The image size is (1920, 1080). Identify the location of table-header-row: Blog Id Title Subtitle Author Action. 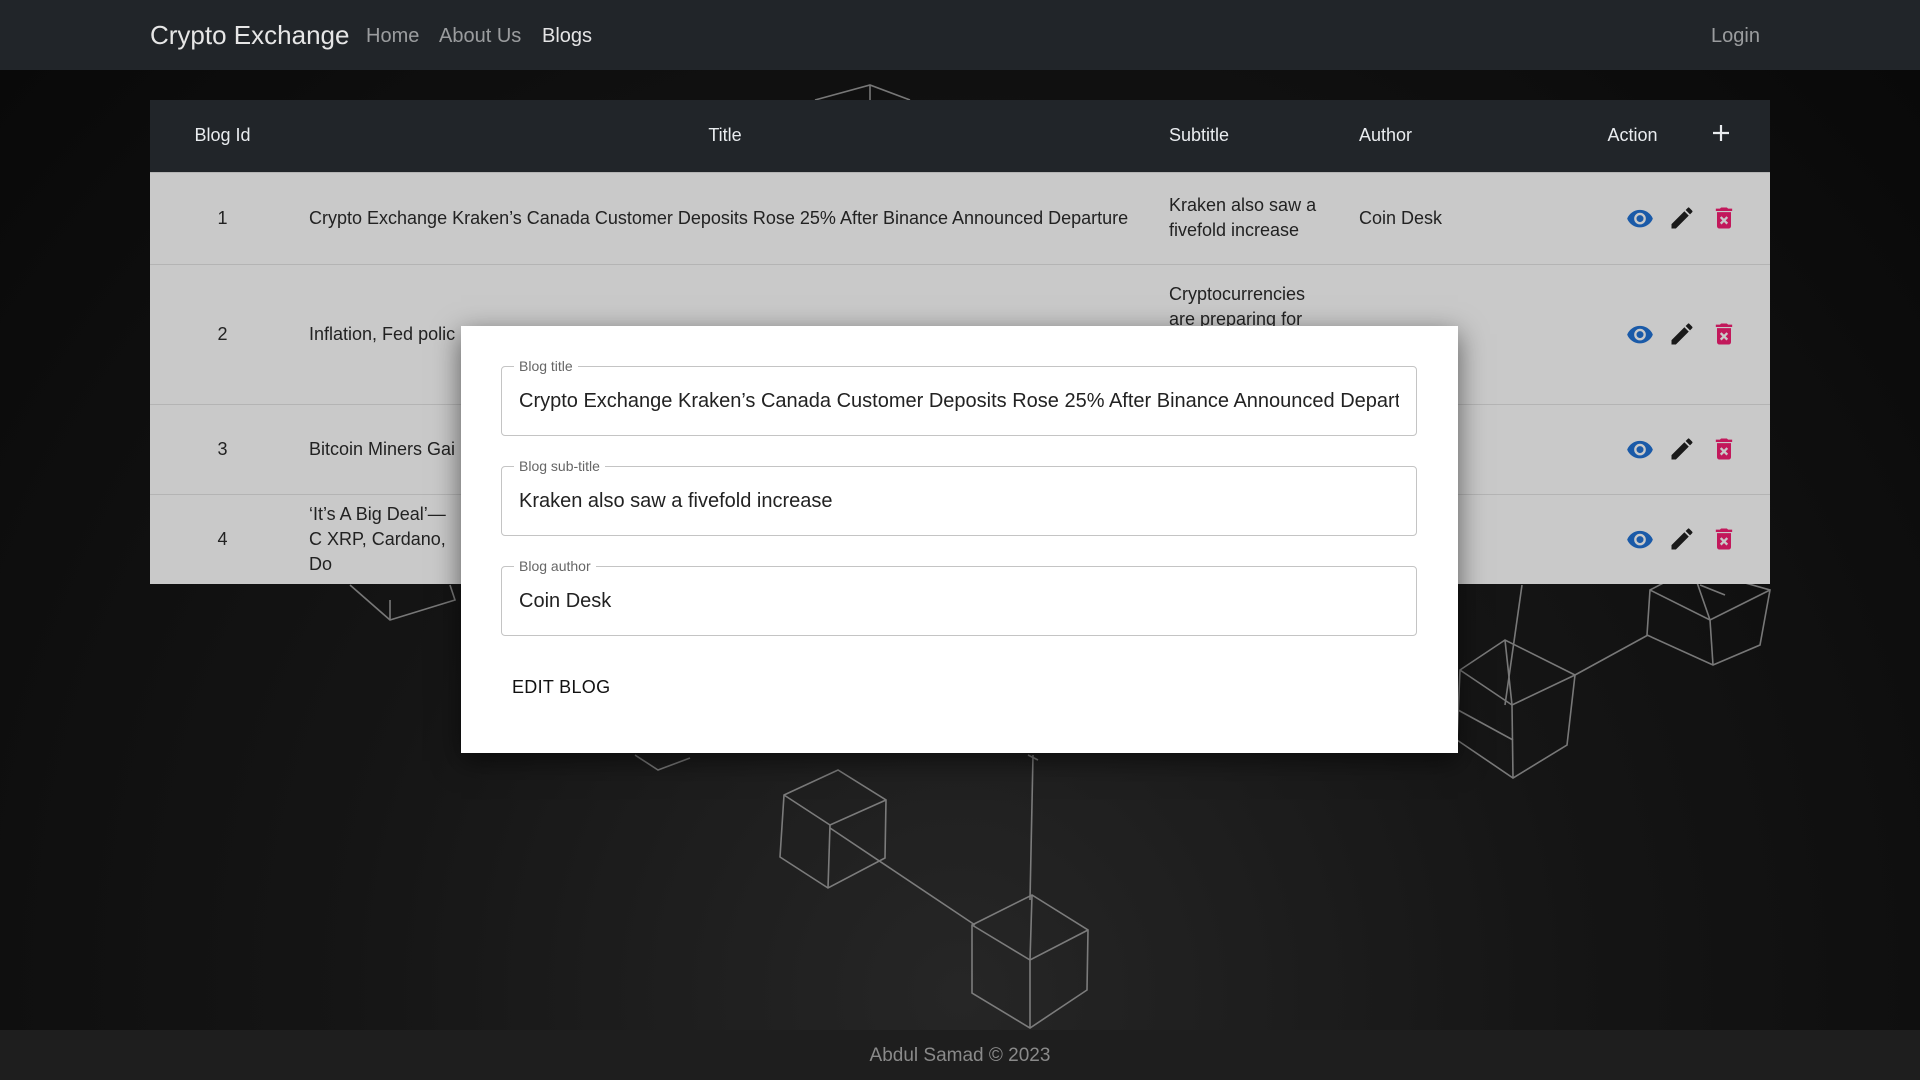
(960, 136).